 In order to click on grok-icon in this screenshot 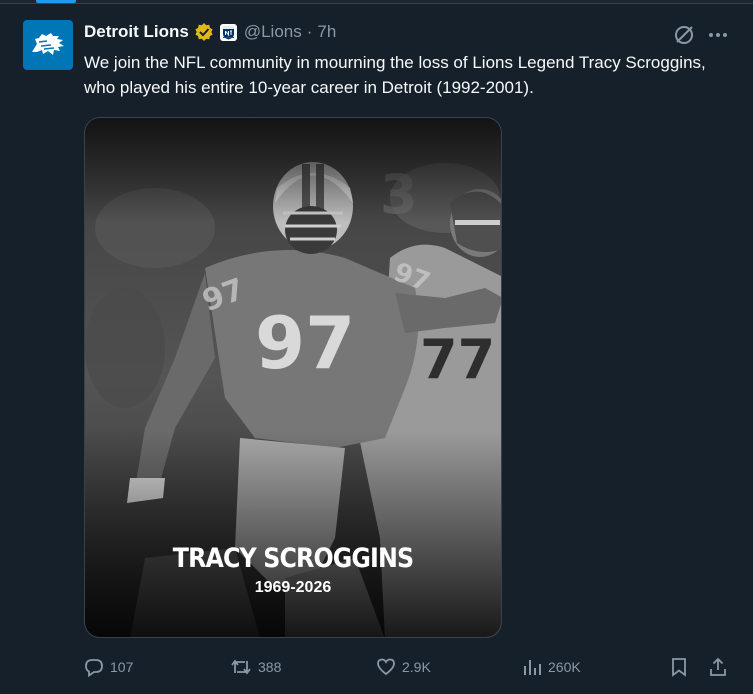, I will do `click(684, 35)`.